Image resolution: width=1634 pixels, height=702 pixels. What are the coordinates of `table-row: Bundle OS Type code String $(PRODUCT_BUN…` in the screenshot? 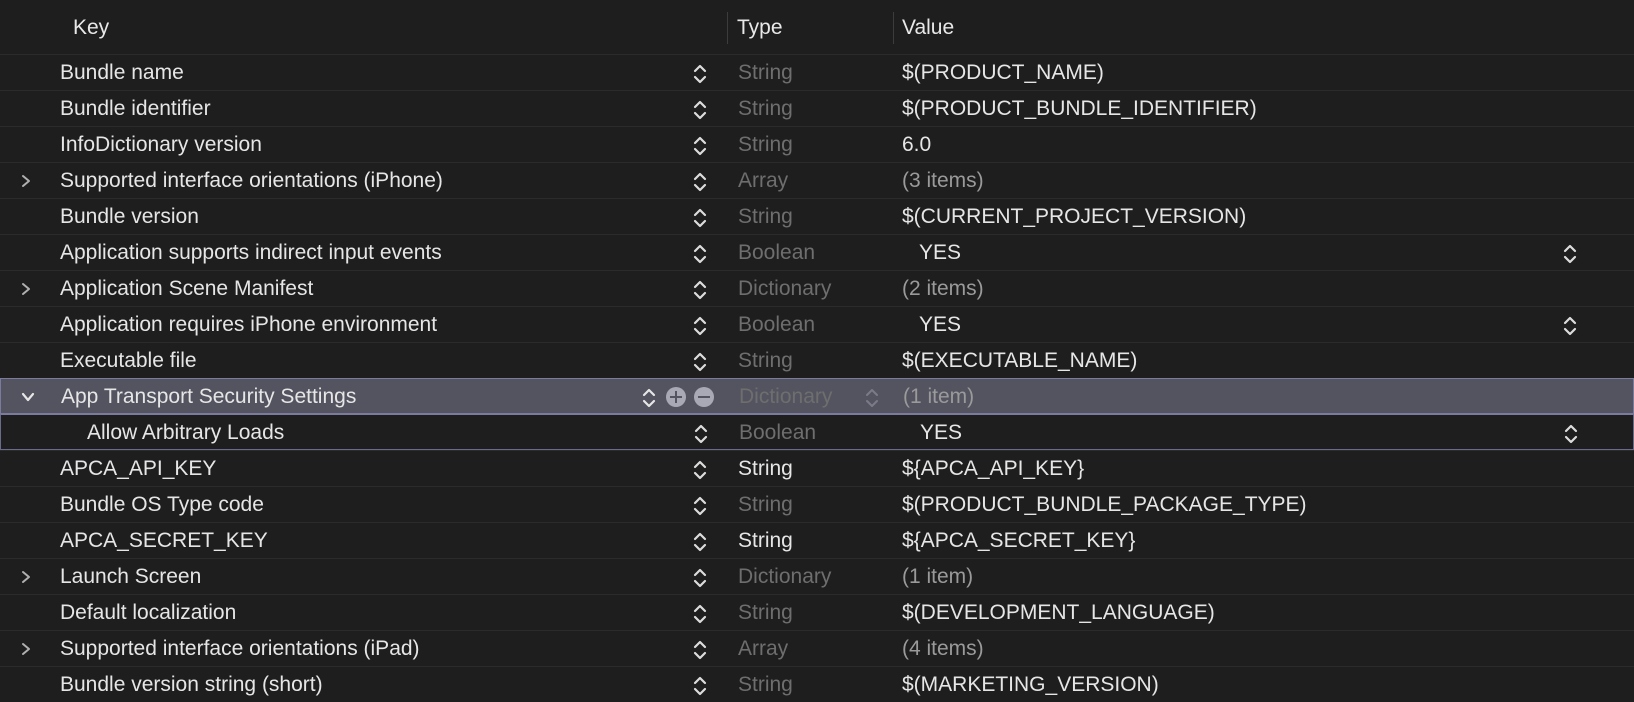 It's located at (817, 504).